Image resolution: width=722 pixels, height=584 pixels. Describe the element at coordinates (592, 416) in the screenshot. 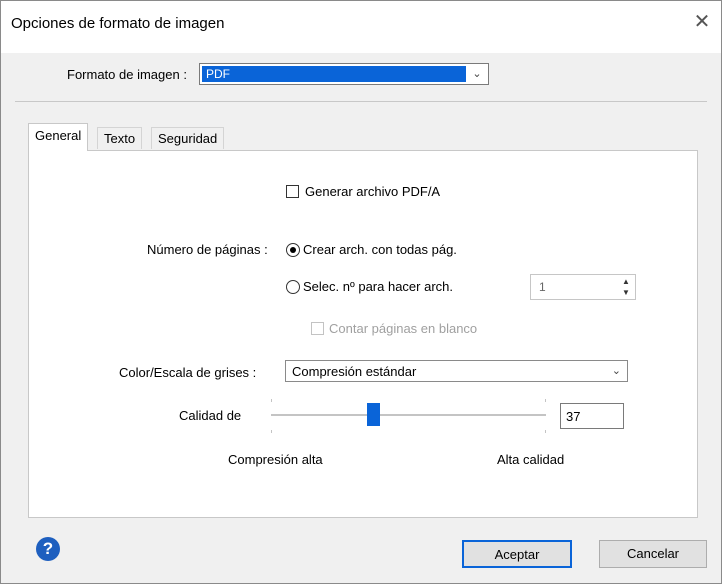

I see `quality-value-field: 37` at that location.